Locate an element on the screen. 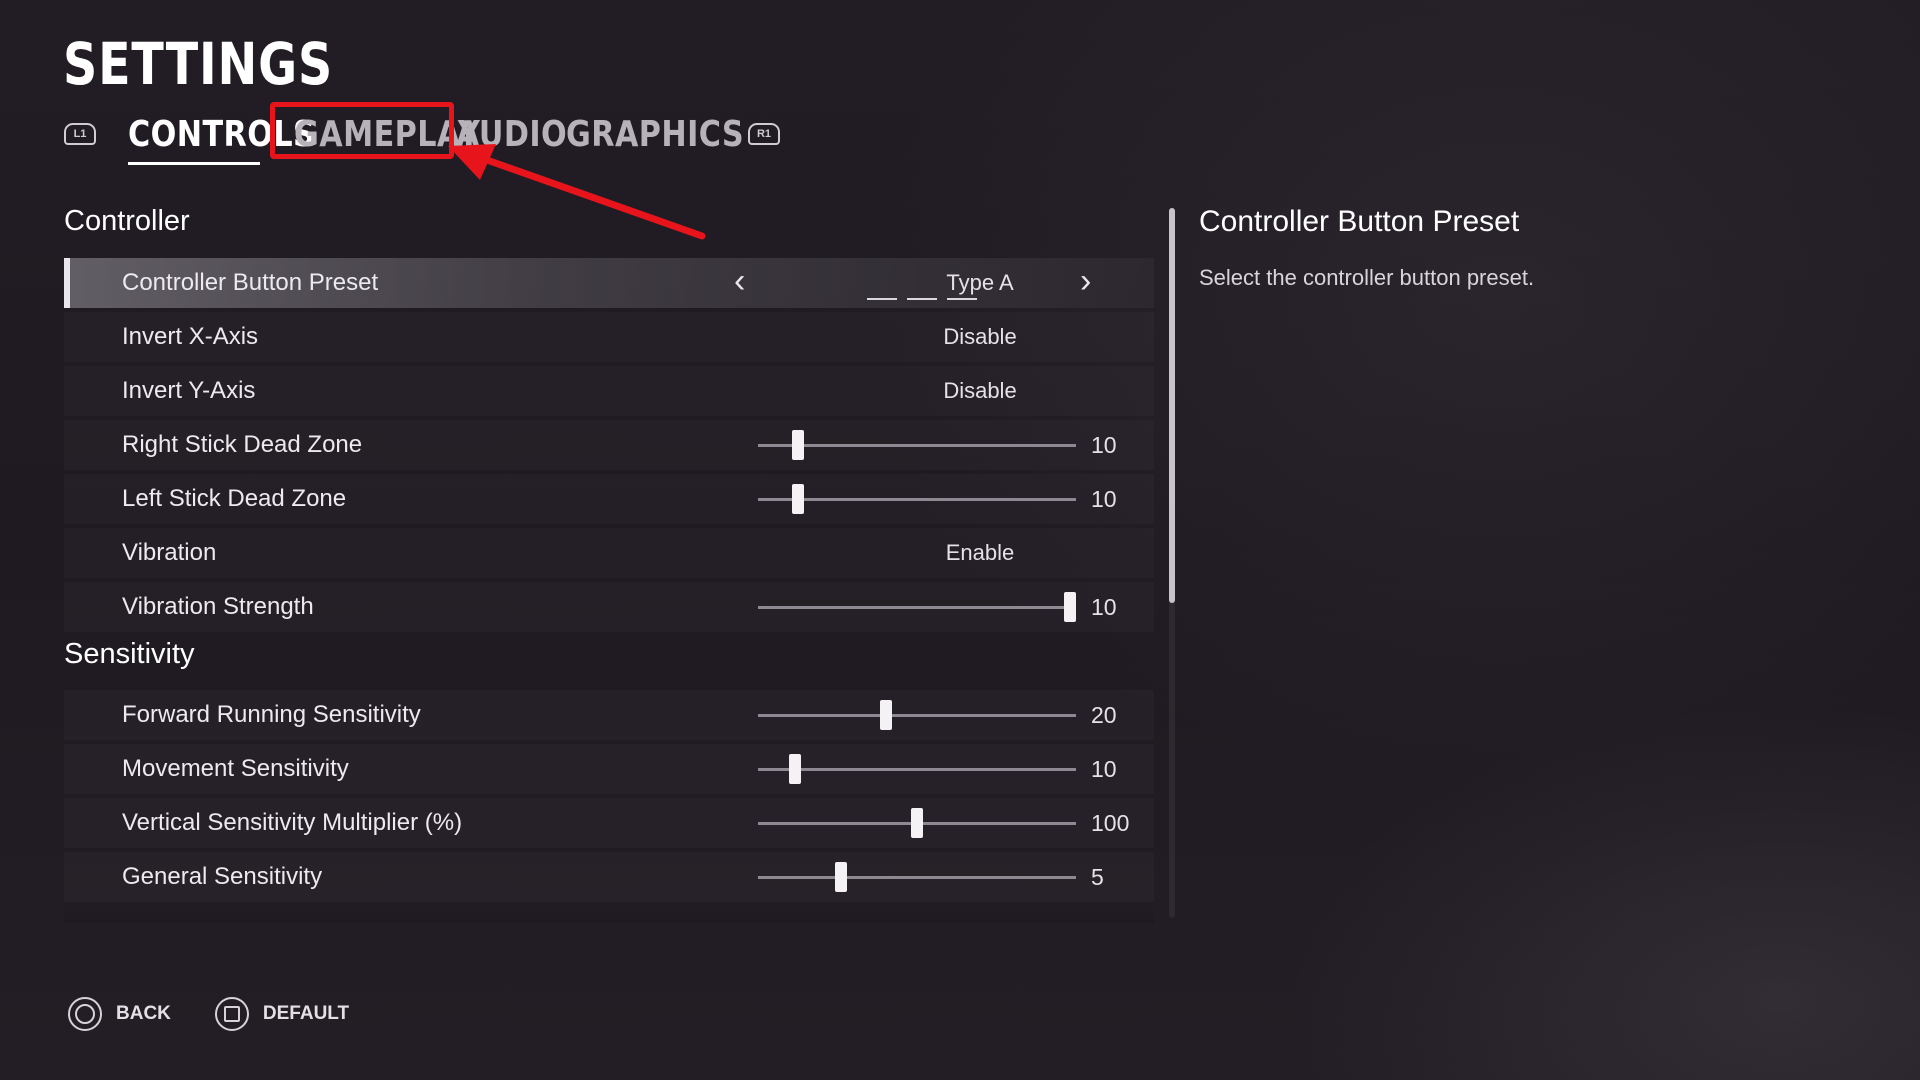  detail-description: Select the controller button preset. is located at coordinates (1367, 277).